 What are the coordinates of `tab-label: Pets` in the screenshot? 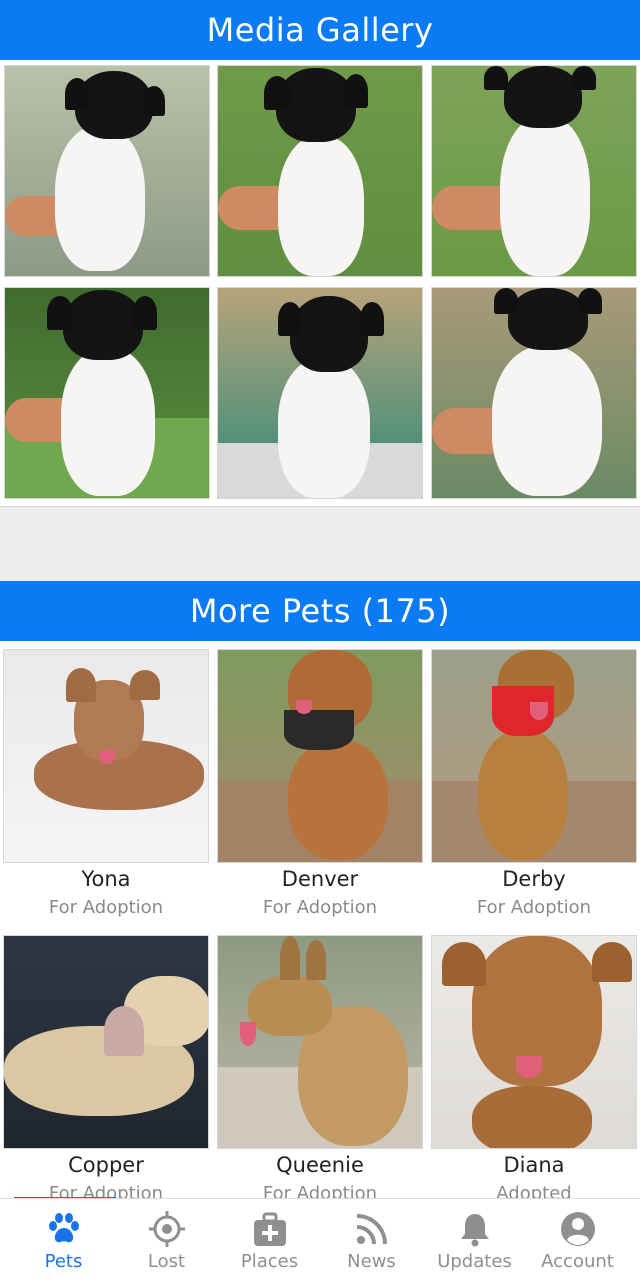 It's located at (63, 1261).